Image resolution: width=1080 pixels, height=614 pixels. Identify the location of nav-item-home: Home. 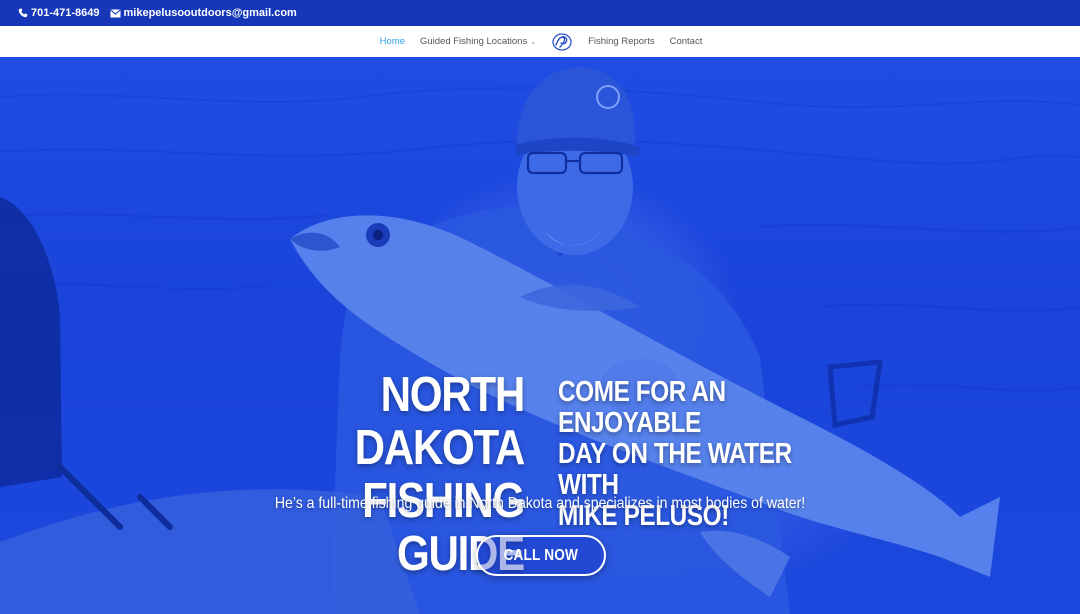
(392, 41).